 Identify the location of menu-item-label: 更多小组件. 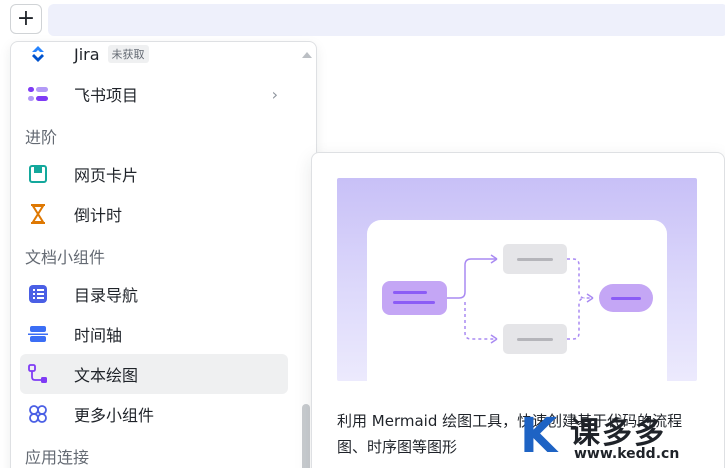
(114, 415).